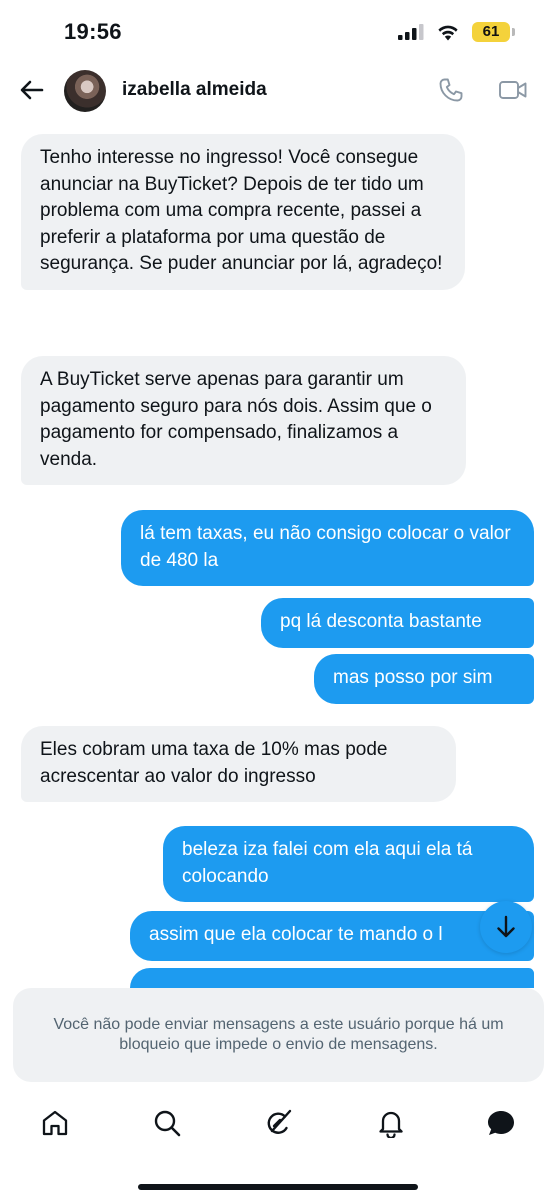 This screenshot has width=555, height=1200. What do you see at coordinates (391, 1123) in the screenshot?
I see `notifications-icon` at bounding box center [391, 1123].